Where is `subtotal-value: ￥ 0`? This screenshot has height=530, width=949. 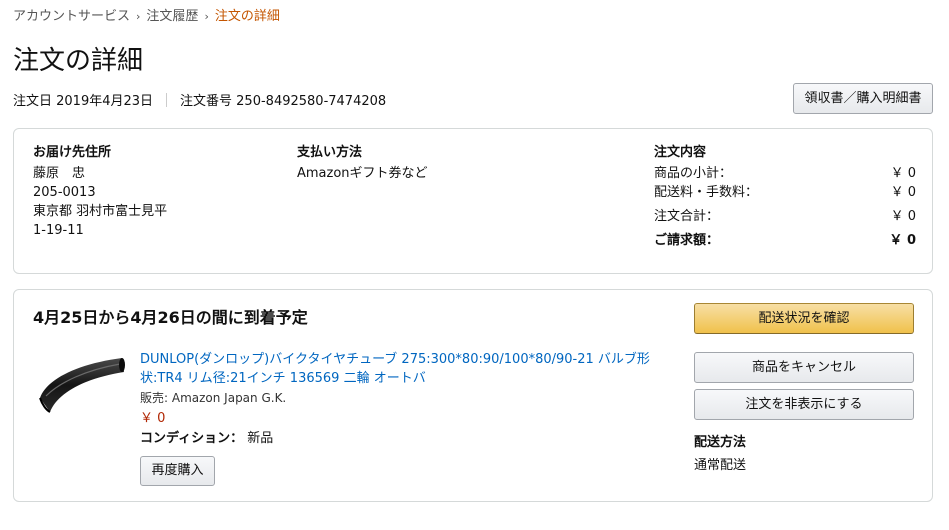 subtotal-value: ￥ 0 is located at coordinates (903, 173).